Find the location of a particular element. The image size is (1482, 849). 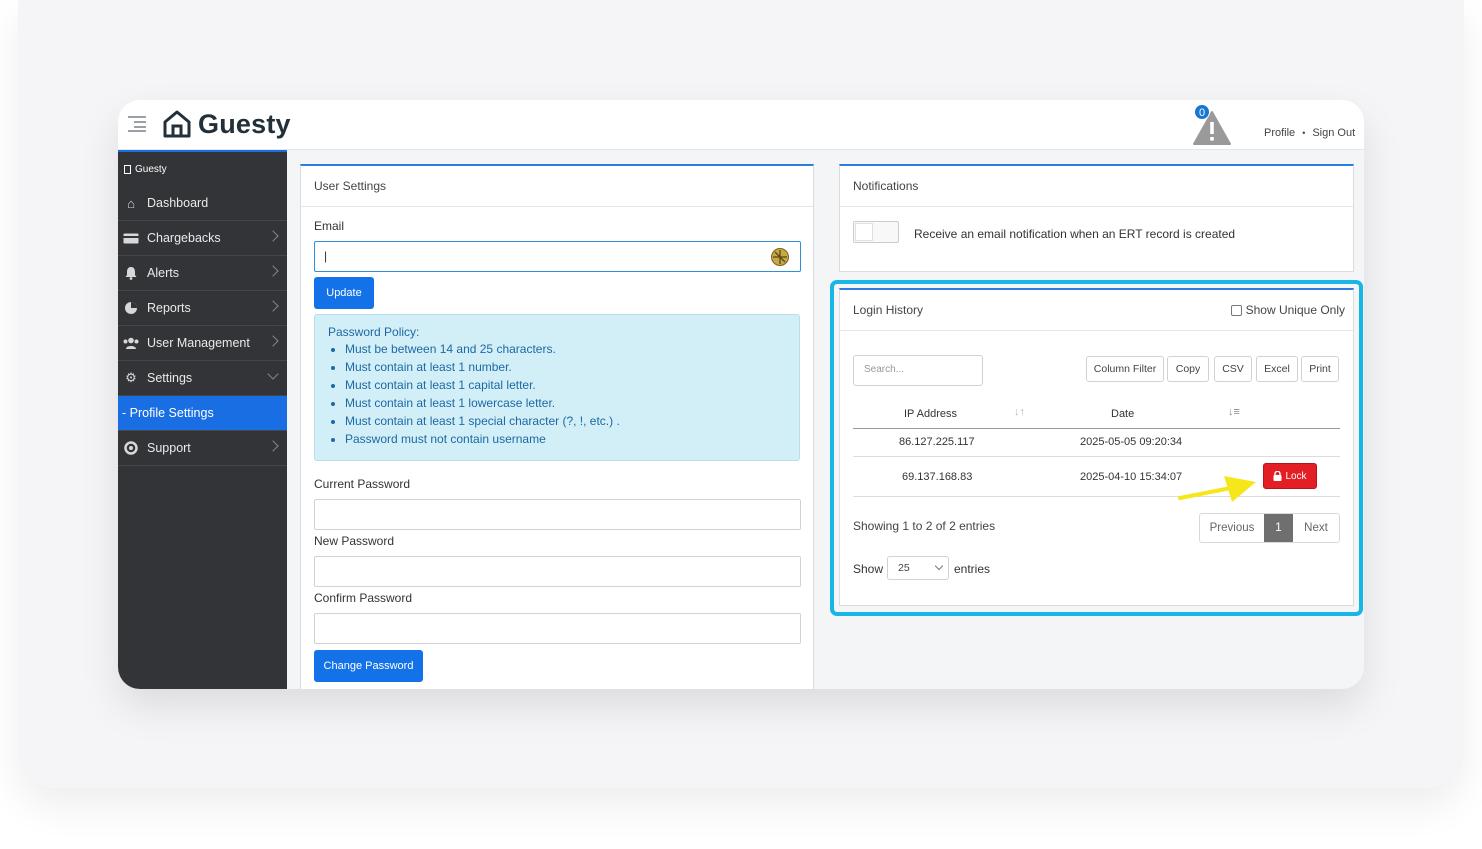

list-item: Must contain at least 1 number. is located at coordinates (565, 367).